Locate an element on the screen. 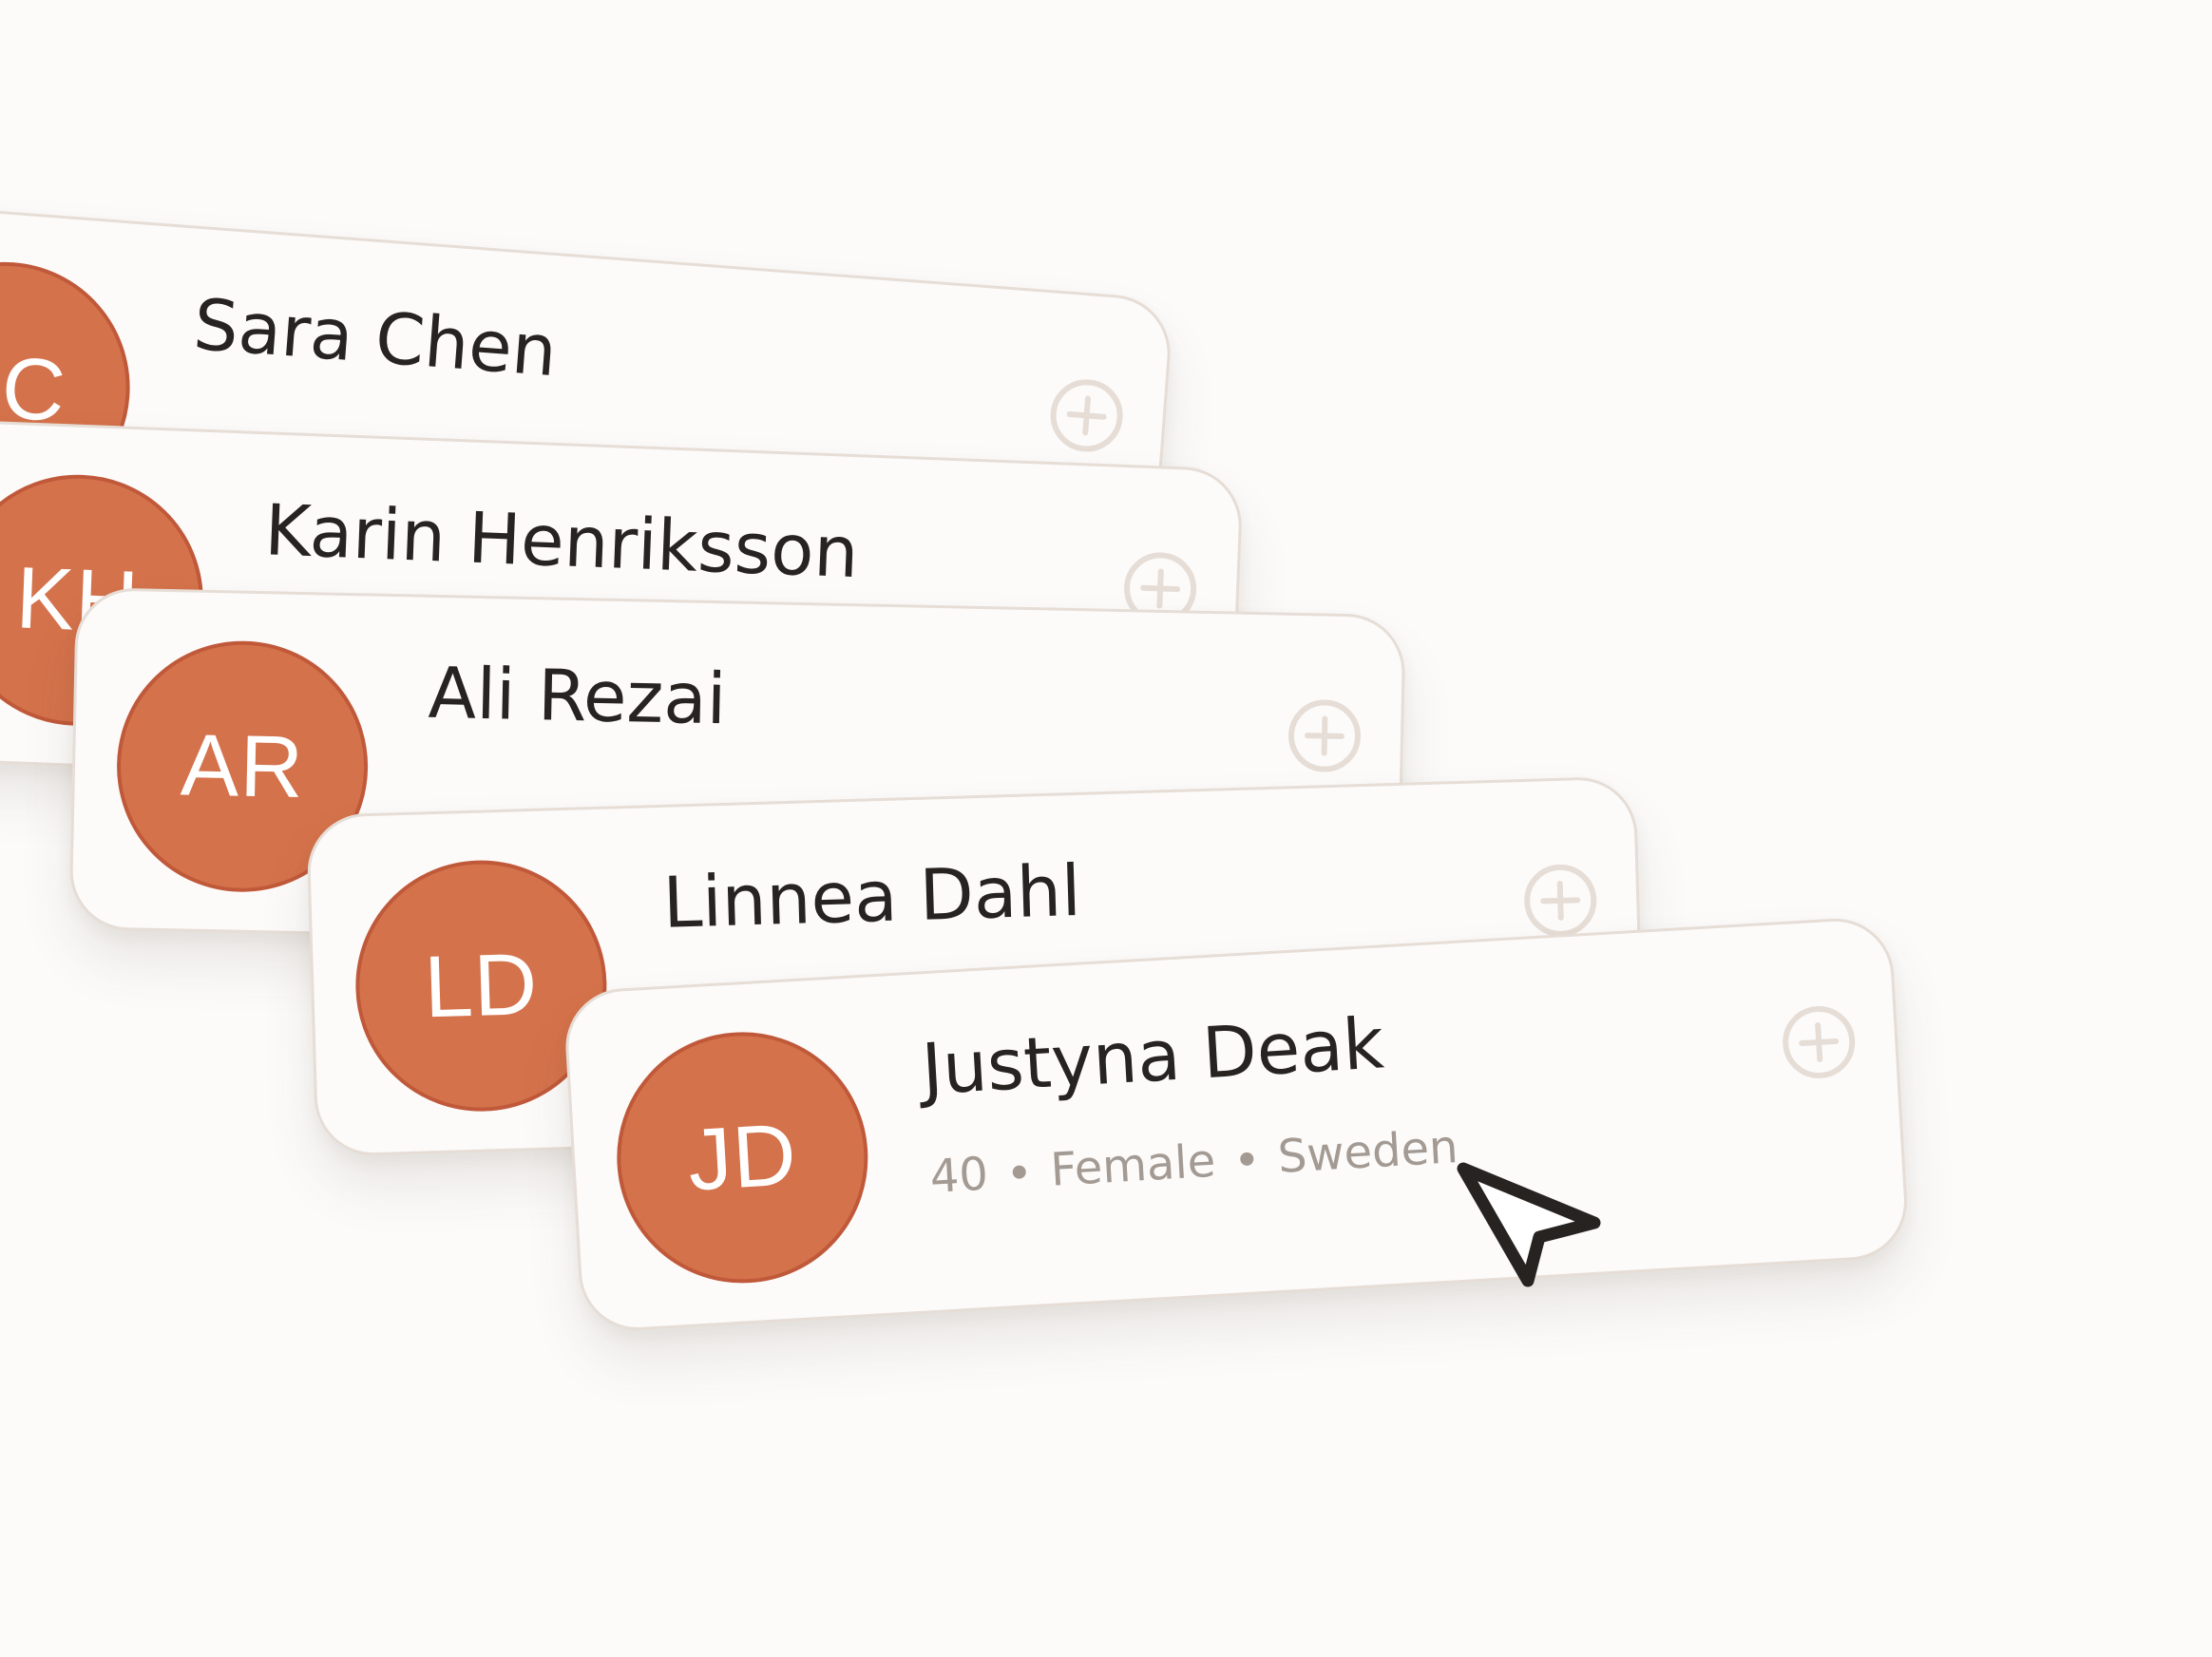  person-name: Ali Rezai is located at coordinates (577, 696).